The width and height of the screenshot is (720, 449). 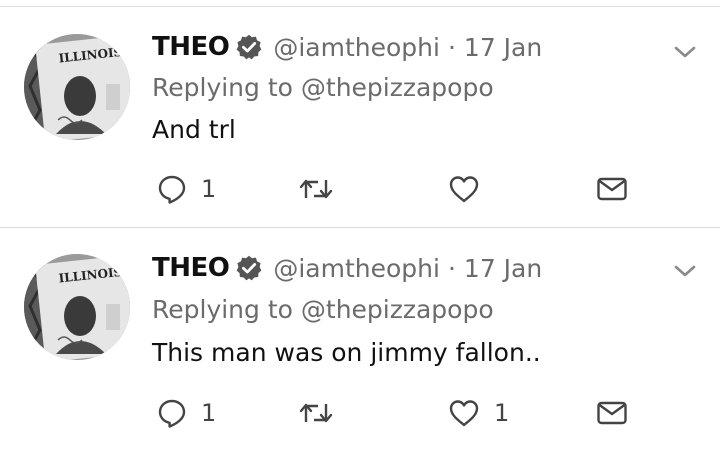 I want to click on tweet-divider, so click(x=360, y=227).